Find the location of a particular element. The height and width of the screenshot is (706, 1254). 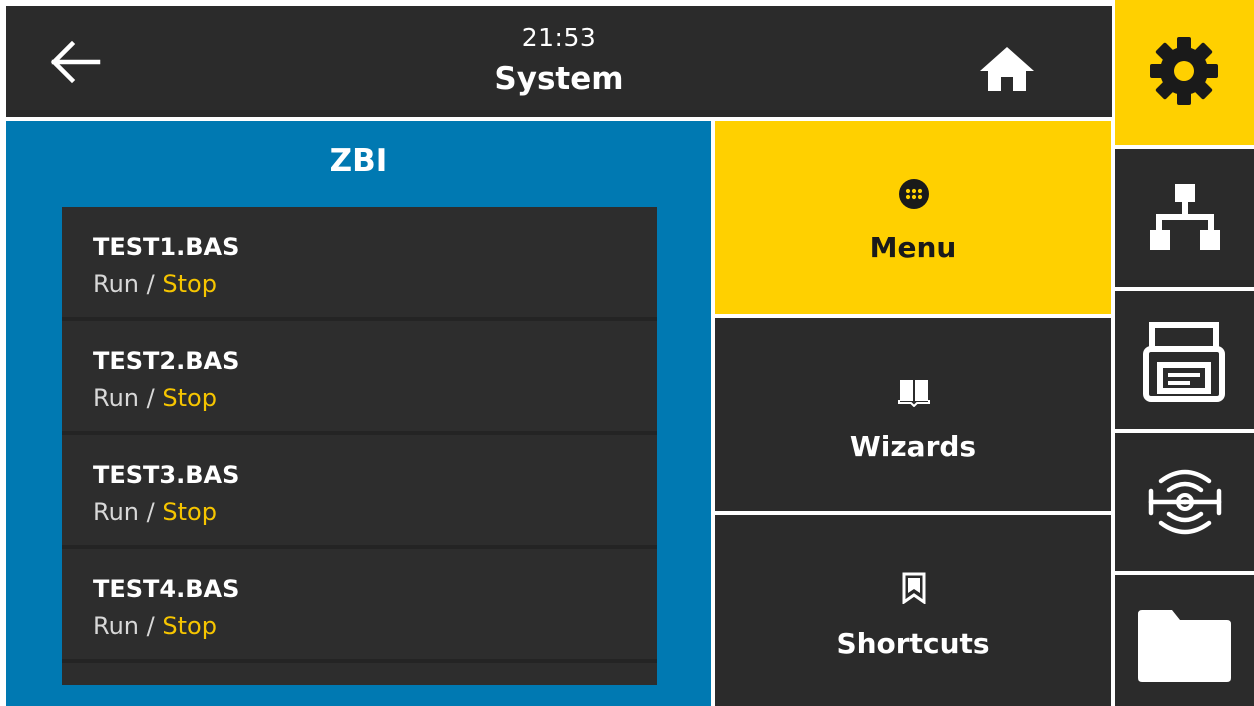

home-icon is located at coordinates (1007, 69).